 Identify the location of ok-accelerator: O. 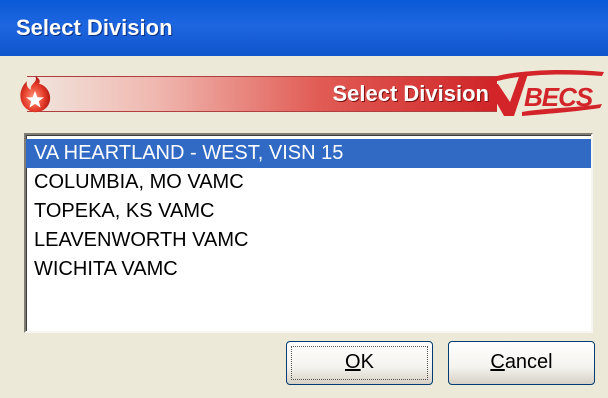
(353, 362).